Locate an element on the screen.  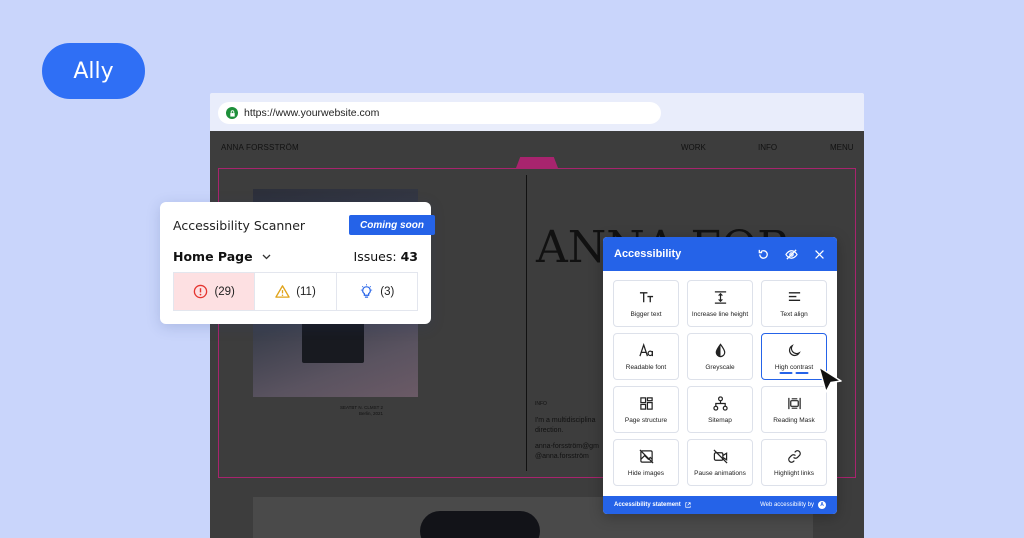
tile-bigger-text: Bigger text is located at coordinates (646, 303).